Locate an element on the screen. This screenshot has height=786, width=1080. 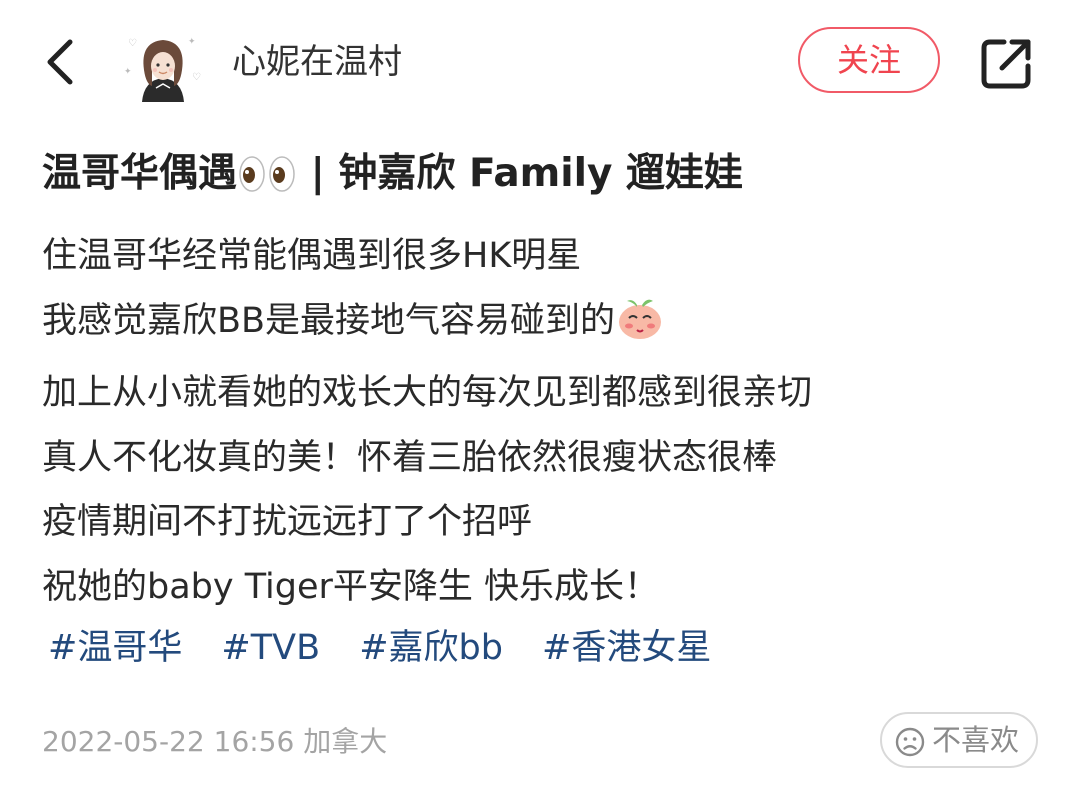
dislike-button: 不喜欢 is located at coordinates (959, 740).